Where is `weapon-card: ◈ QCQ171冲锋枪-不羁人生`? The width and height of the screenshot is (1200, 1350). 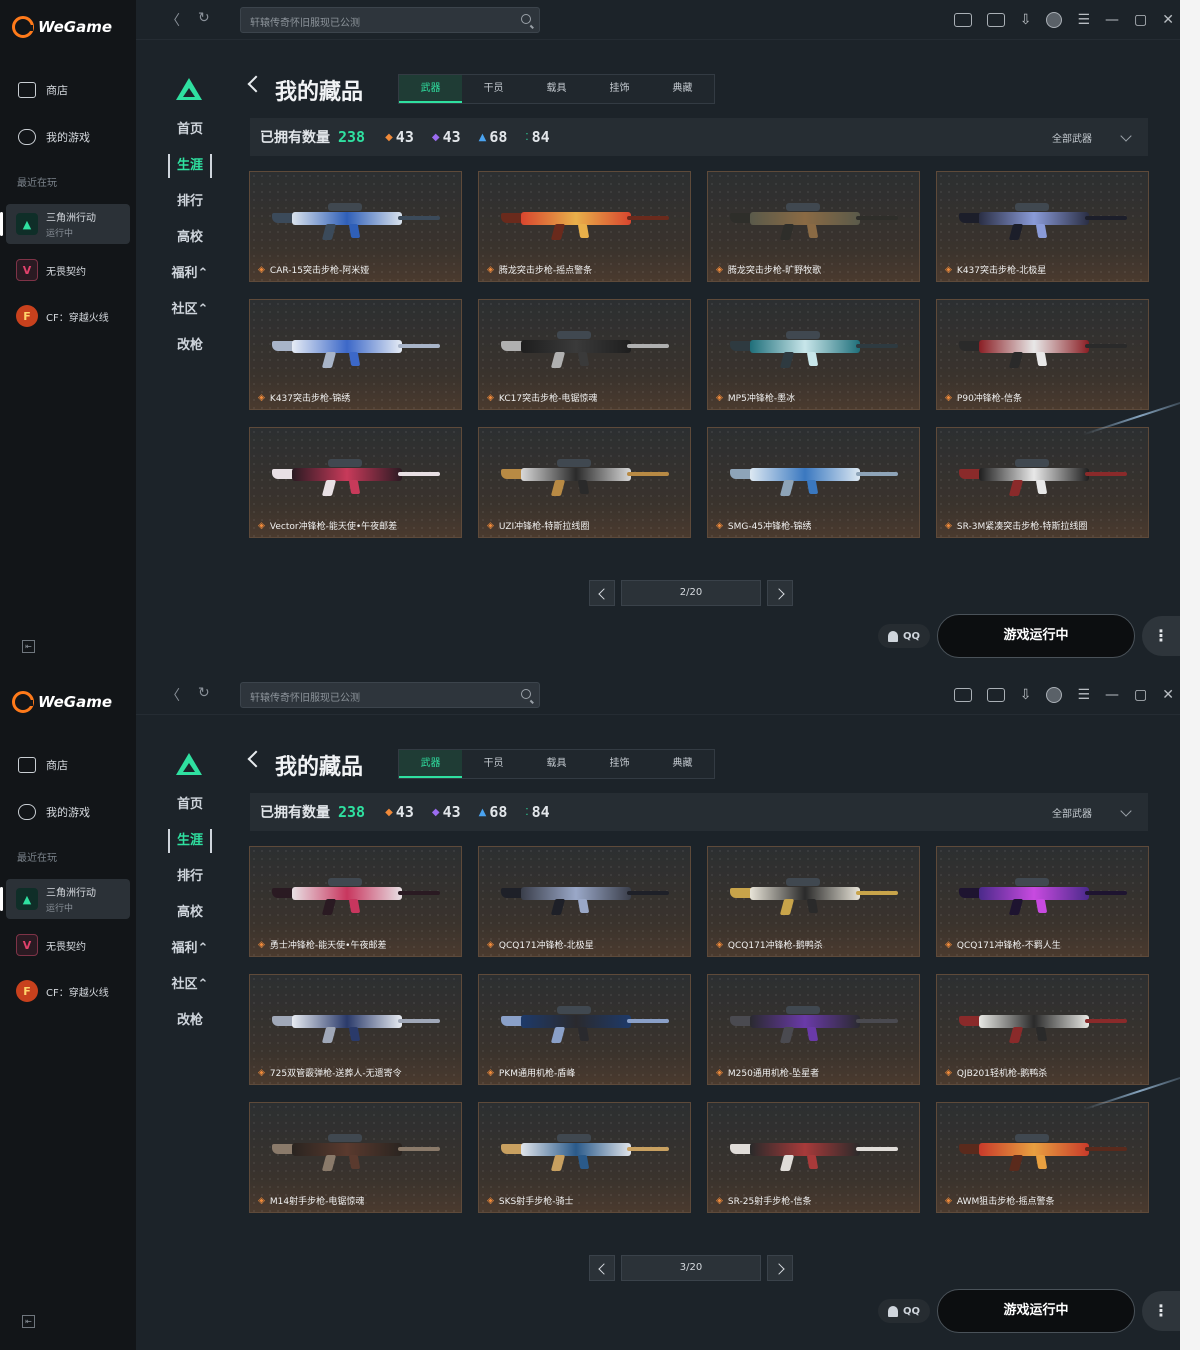
weapon-card: ◈ QCQ171冲锋枪-不羁人生 is located at coordinates (1042, 901).